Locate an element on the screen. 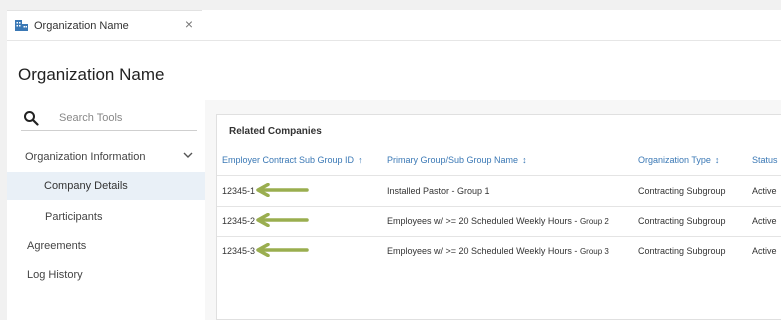  panel-title: Related Companies is located at coordinates (275, 131).